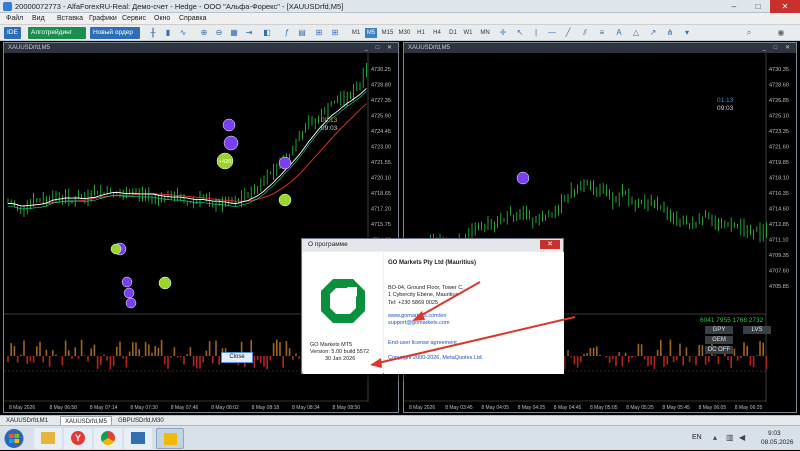 This screenshot has width=800, height=451. Describe the element at coordinates (778, 48) in the screenshot. I see `chart-window-controls-right: _ □ ✕` at that location.